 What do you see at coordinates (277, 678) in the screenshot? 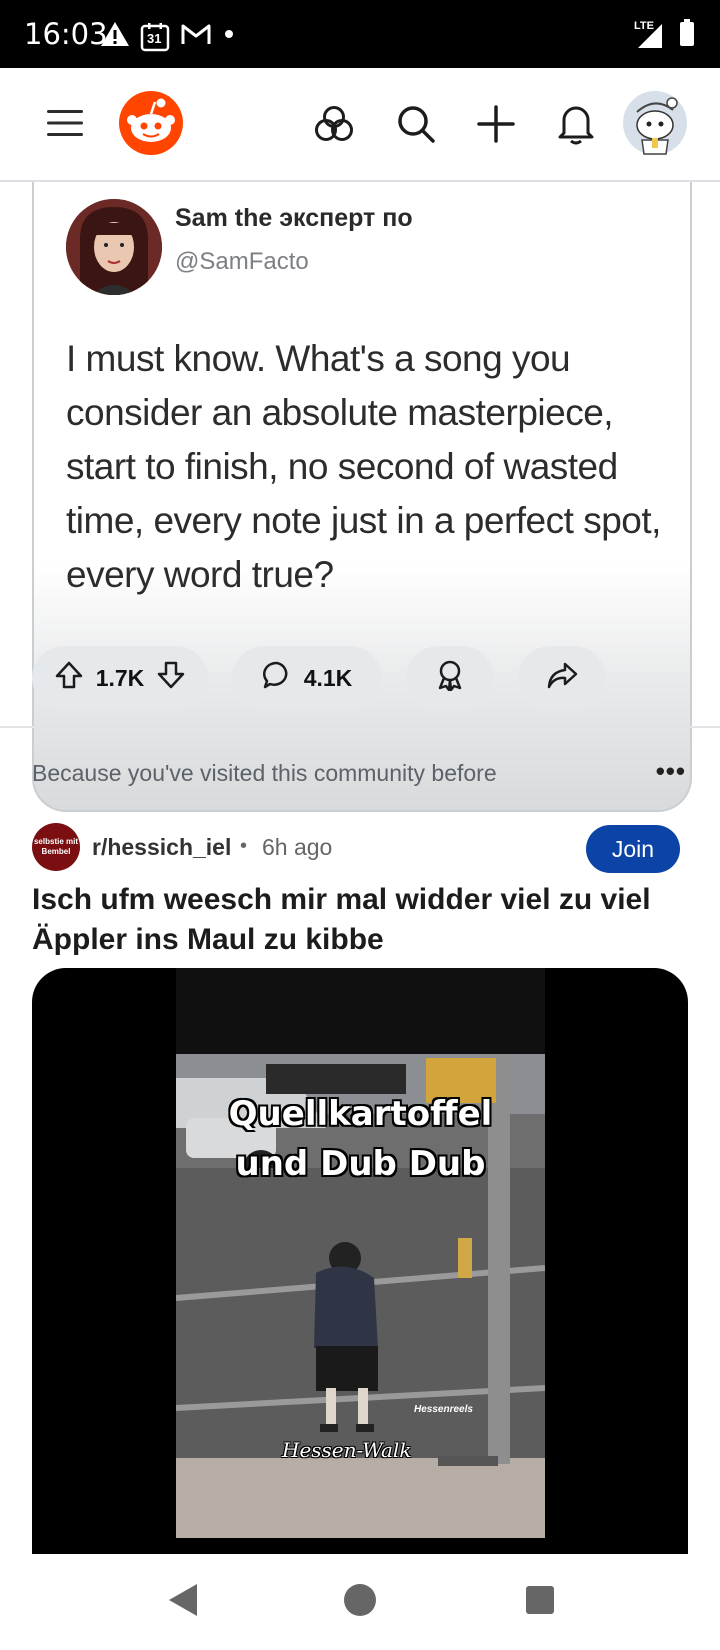
I see `comment-icon` at bounding box center [277, 678].